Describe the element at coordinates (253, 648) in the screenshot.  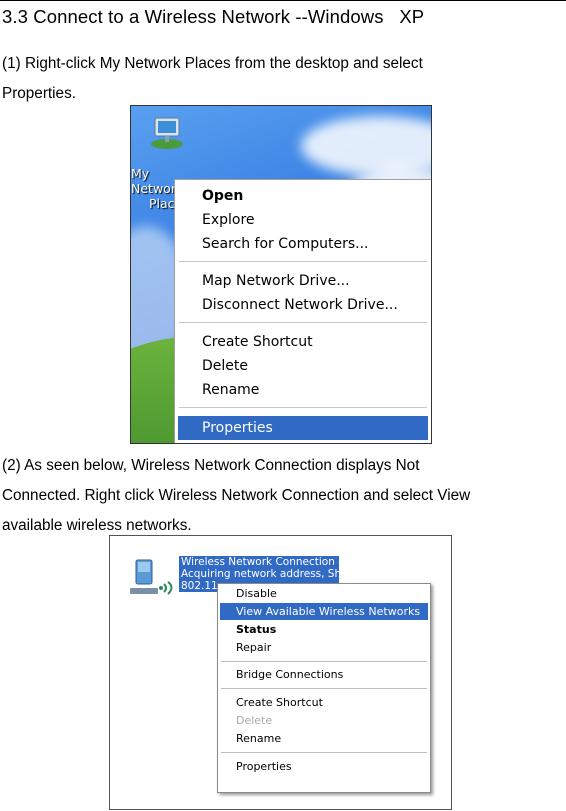
I see `menu-item-repair: Repair` at that location.